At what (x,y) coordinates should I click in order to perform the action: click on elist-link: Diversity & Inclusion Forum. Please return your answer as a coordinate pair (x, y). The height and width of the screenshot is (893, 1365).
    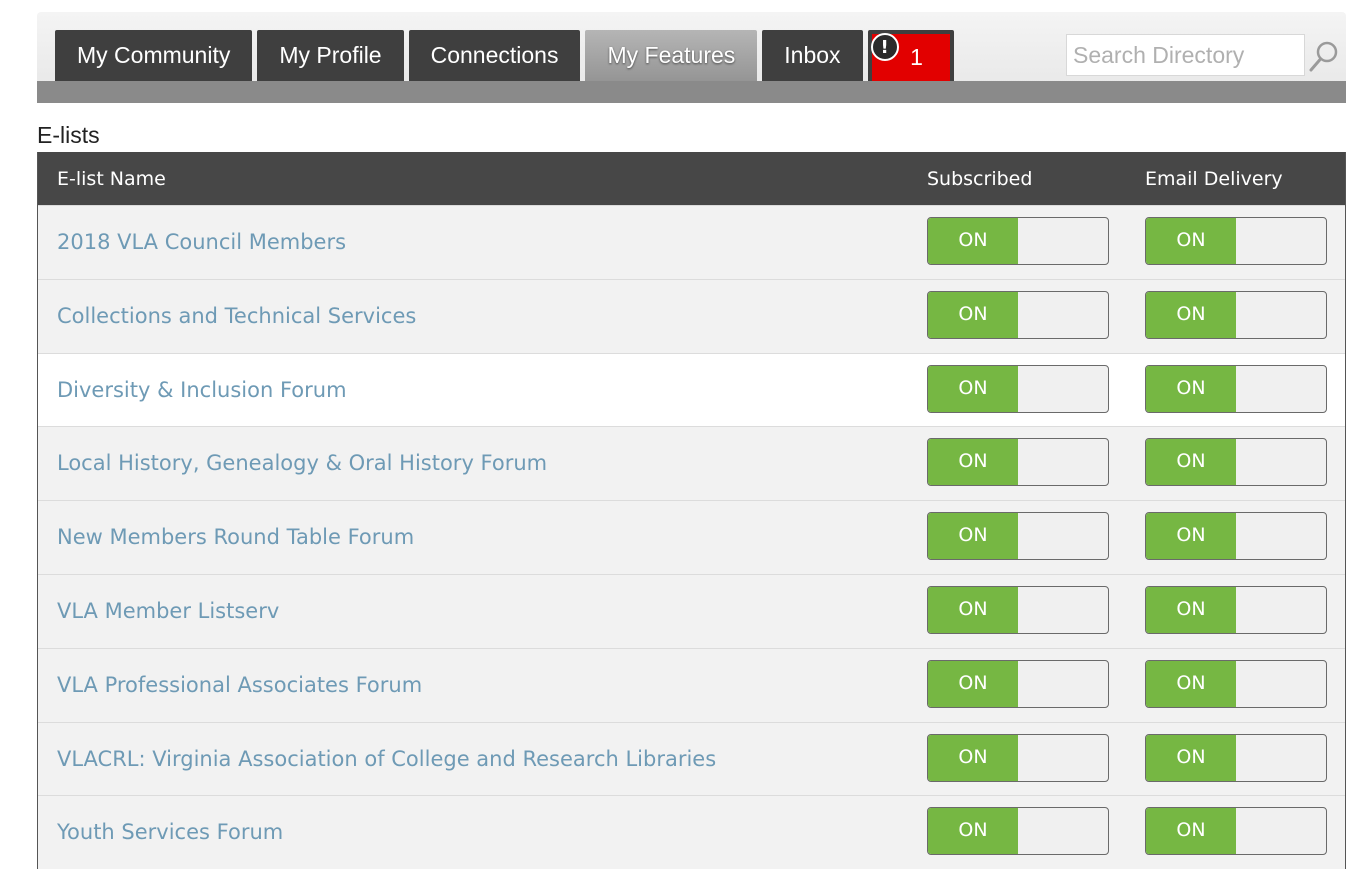
    Looking at the image, I should click on (202, 390).